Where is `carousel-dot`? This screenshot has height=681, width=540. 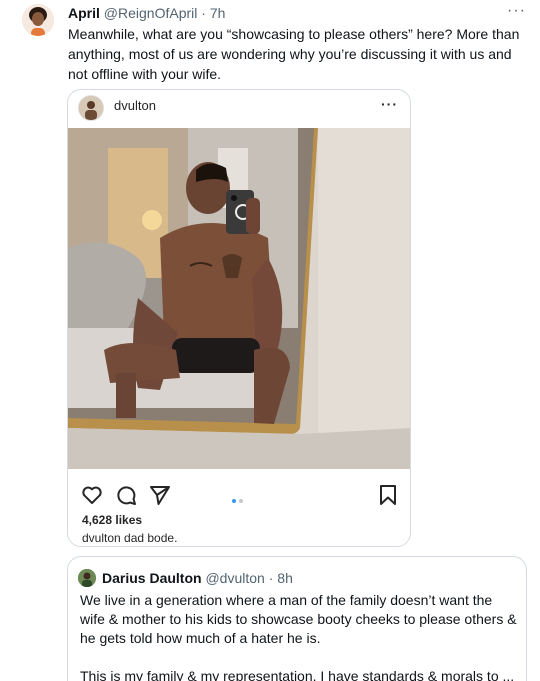
carousel-dot is located at coordinates (241, 501).